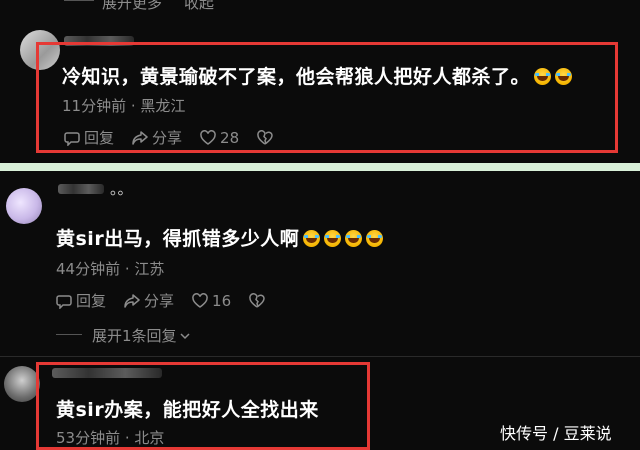 The width and height of the screenshot is (640, 450). I want to click on comment-body: 冷知识，黄景瑜破不了案，他会帮狼人把好人都杀了。, so click(296, 77).